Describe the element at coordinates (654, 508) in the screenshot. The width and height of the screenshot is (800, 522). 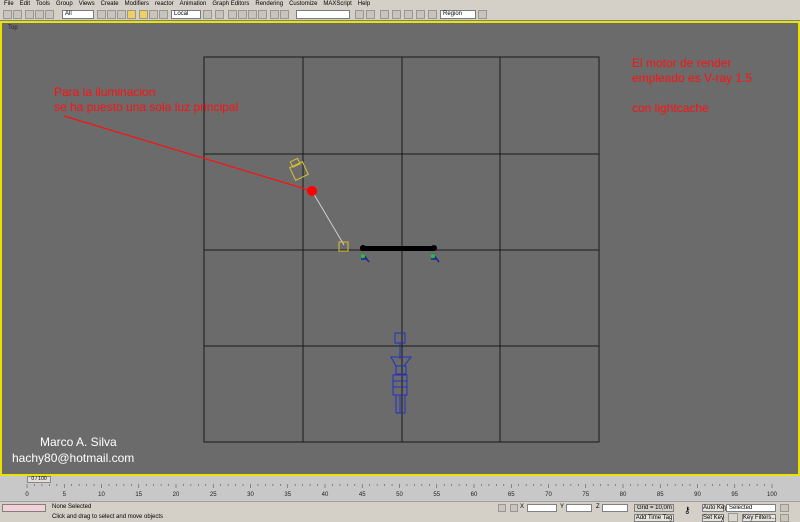
I see `grid-size-display: Grid = 10,0m` at that location.